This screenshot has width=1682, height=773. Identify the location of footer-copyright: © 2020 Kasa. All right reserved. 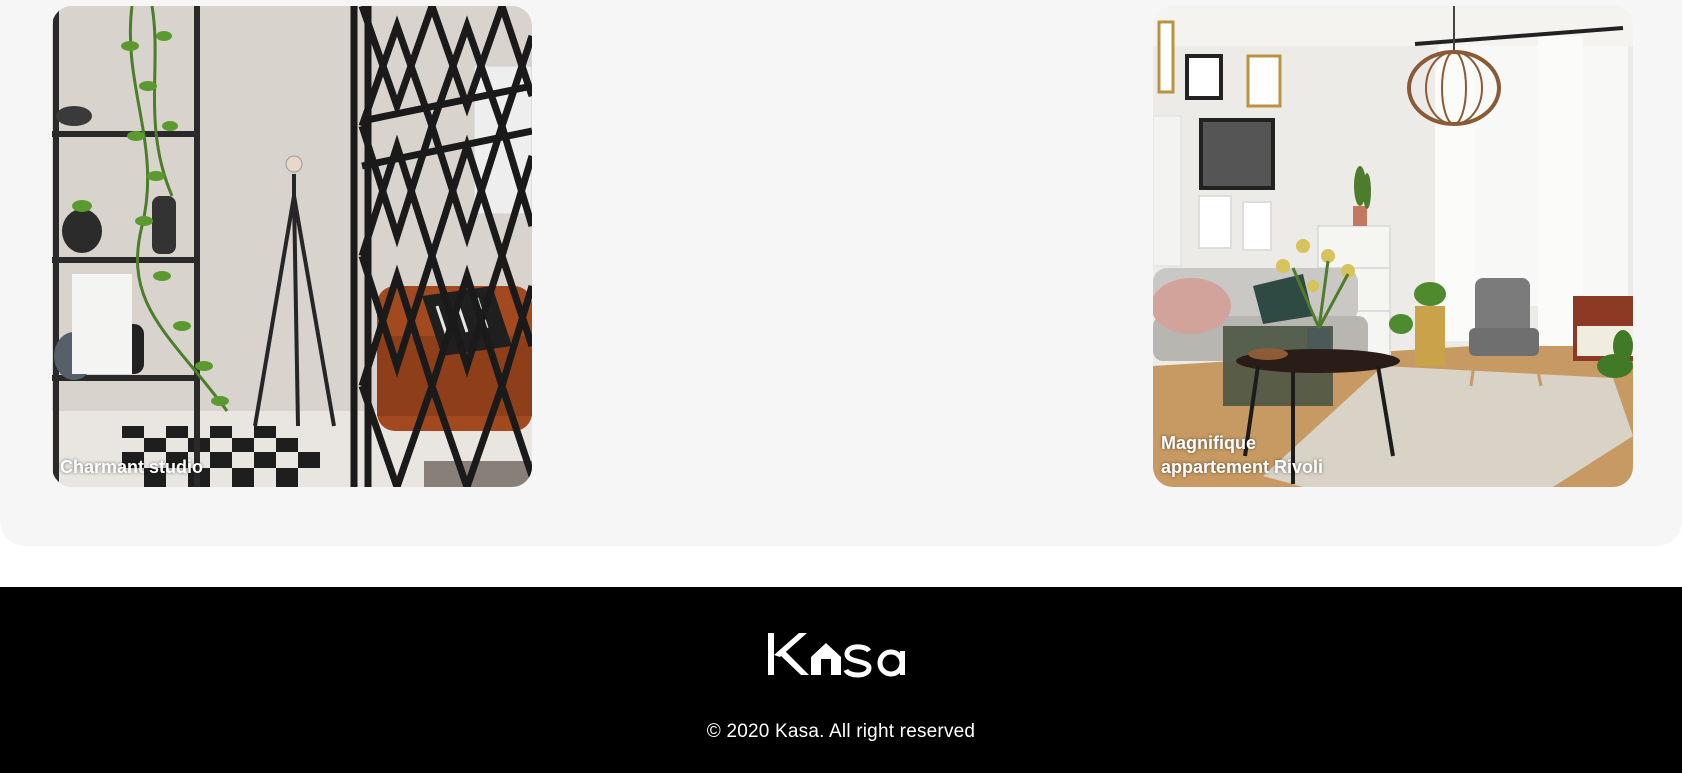
(841, 731).